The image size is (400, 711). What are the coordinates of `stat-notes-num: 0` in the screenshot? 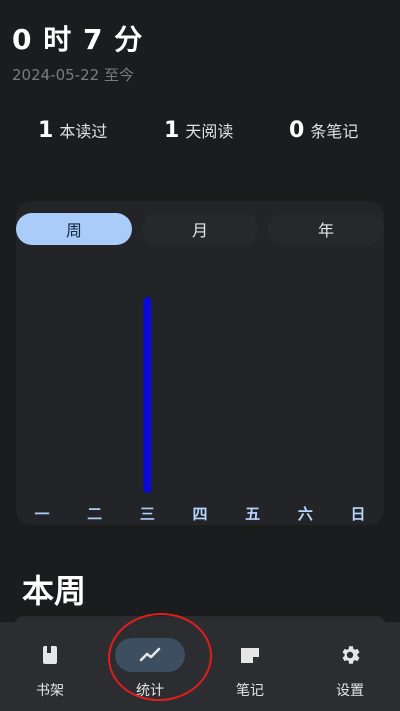 It's located at (297, 130).